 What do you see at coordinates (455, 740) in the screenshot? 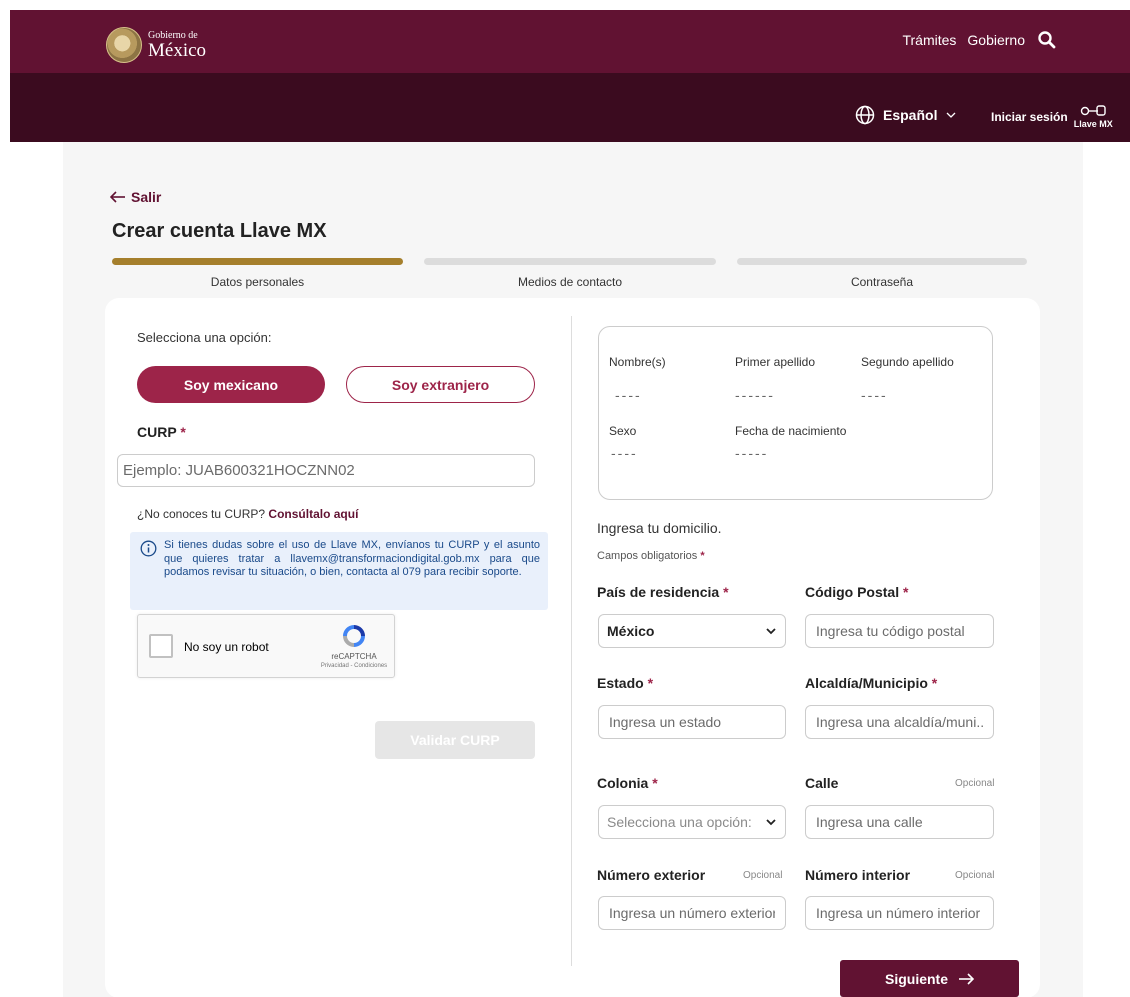
I see `validate-curp-button: Validar CURP` at bounding box center [455, 740].